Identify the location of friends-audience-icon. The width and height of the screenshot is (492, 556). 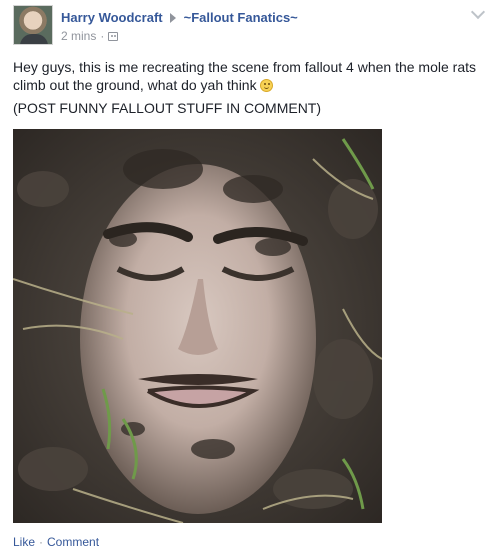
(113, 36).